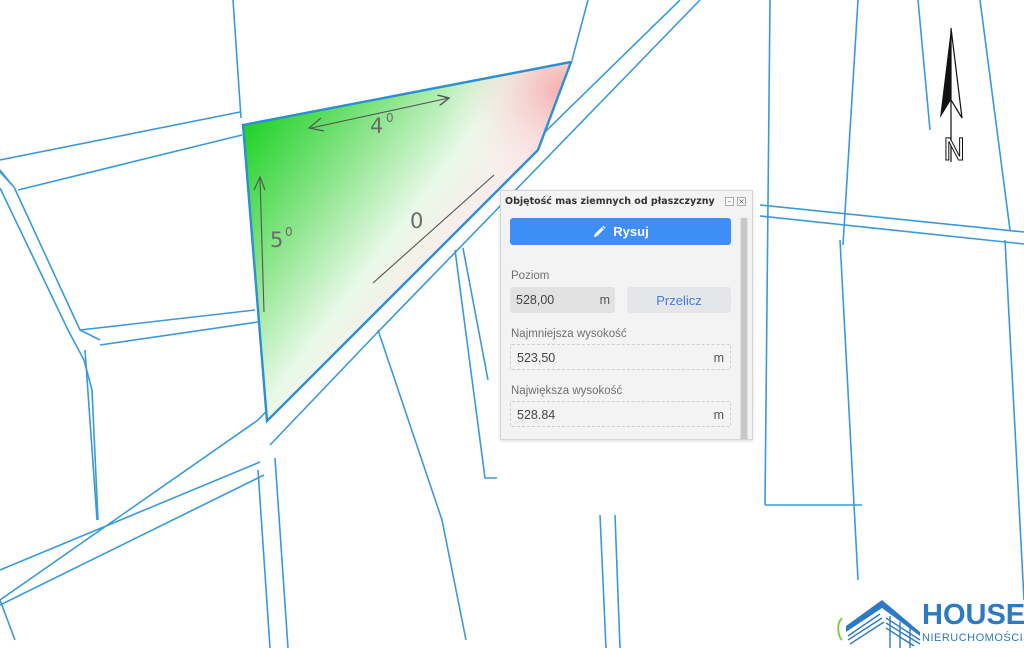  Describe the element at coordinates (569, 334) in the screenshot. I see `min-height-label: Najmniejsza wysokość` at that location.